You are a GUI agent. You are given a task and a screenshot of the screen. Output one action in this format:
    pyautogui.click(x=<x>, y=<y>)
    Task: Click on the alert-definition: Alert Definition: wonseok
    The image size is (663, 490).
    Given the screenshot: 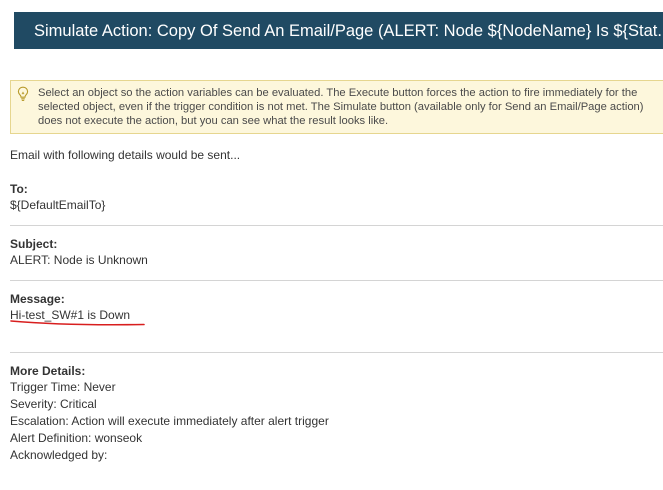 What is the action you would take?
    pyautogui.click(x=76, y=438)
    